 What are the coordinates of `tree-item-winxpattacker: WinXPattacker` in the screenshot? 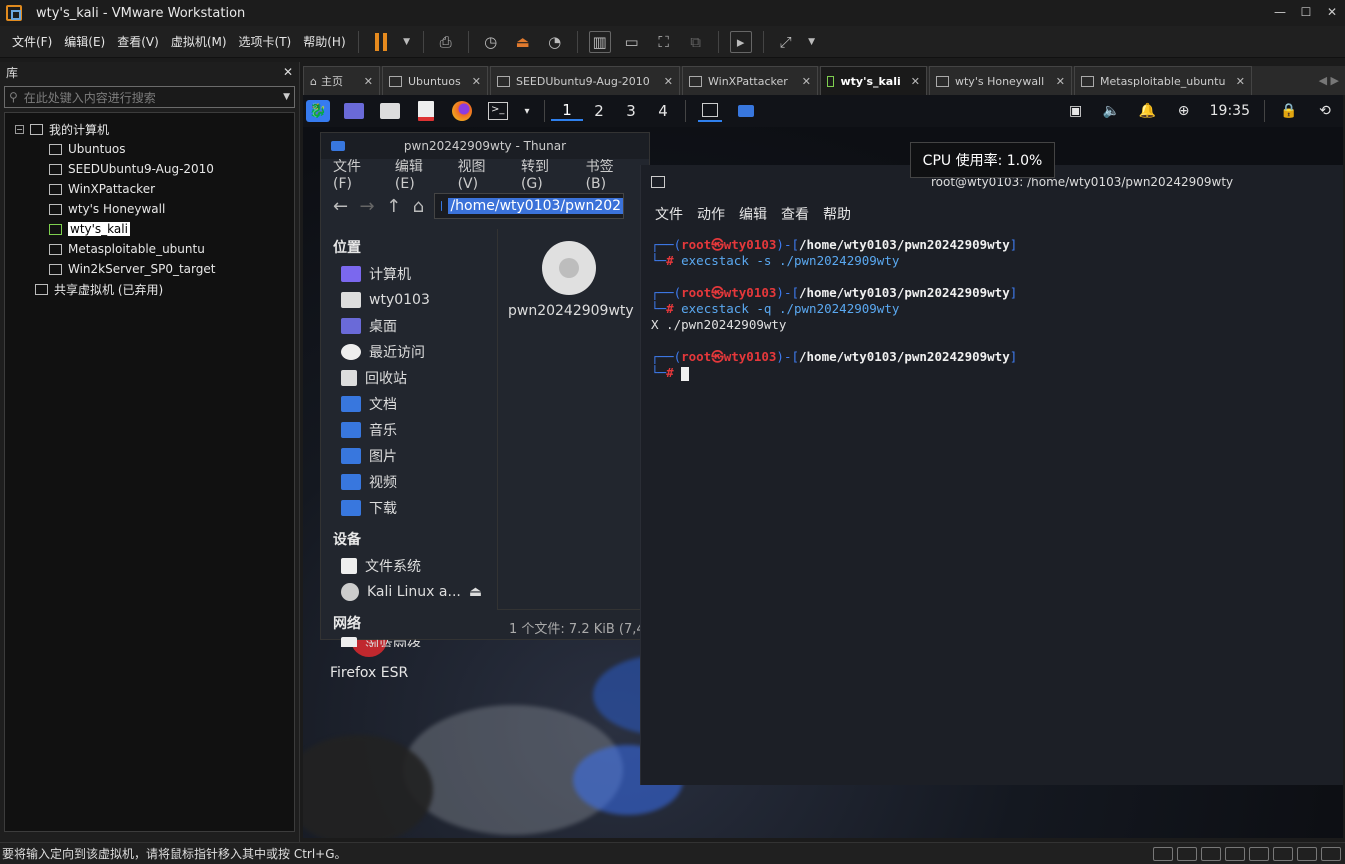 It's located at (149, 189).